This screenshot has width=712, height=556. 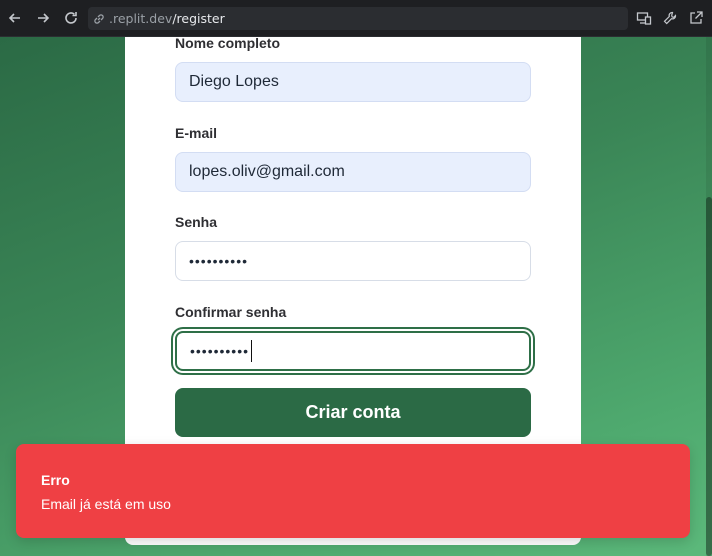 What do you see at coordinates (228, 44) in the screenshot?
I see `name-label: Nome completo` at bounding box center [228, 44].